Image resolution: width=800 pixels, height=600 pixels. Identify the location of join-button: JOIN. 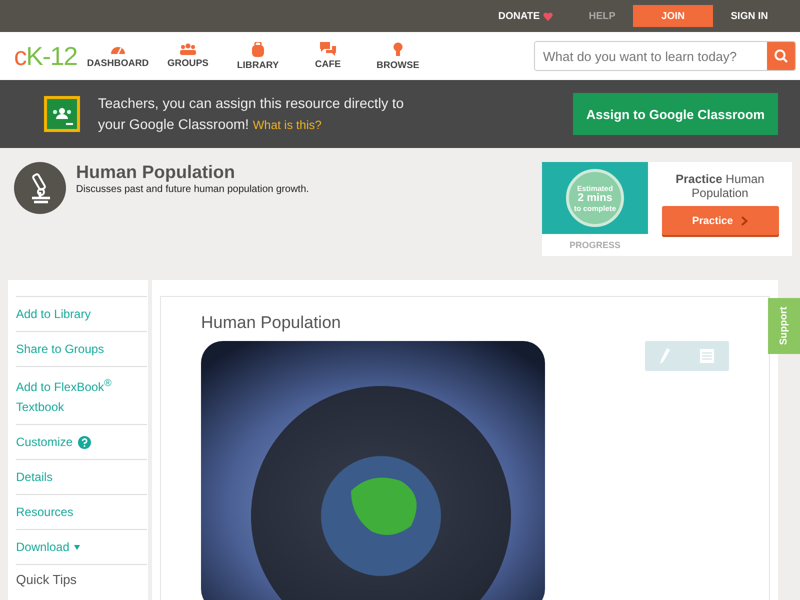
(673, 16).